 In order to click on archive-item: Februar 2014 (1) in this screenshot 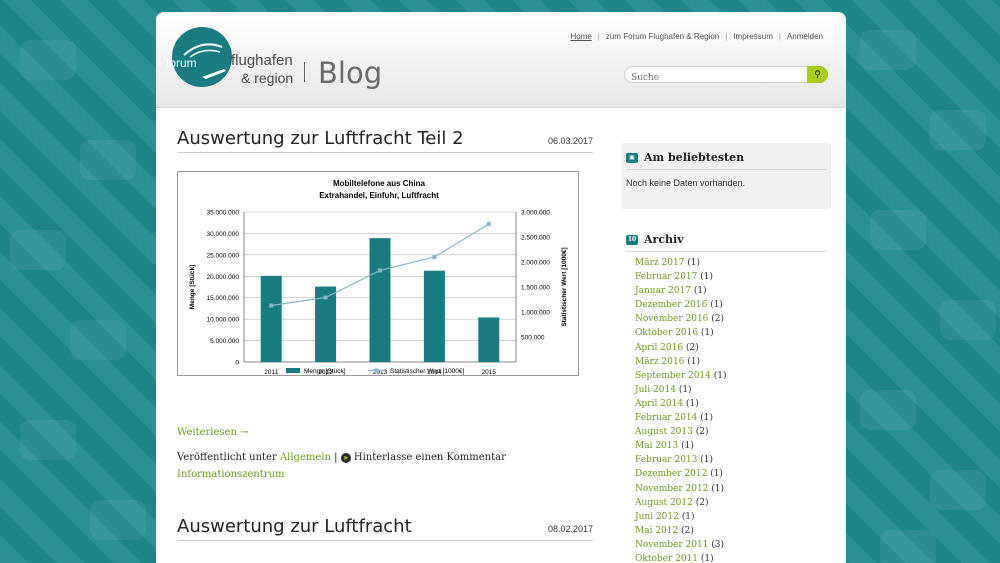, I will do `click(726, 420)`.